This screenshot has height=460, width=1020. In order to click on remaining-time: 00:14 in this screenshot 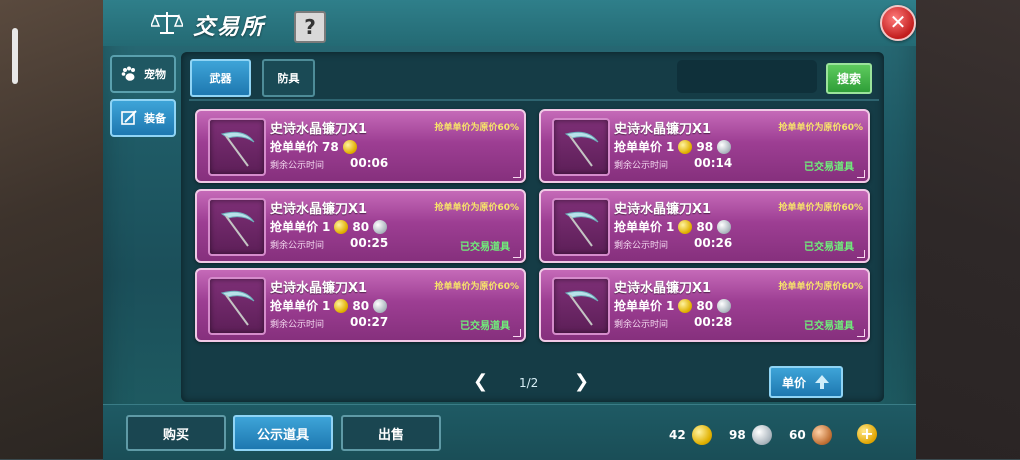, I will do `click(713, 163)`.